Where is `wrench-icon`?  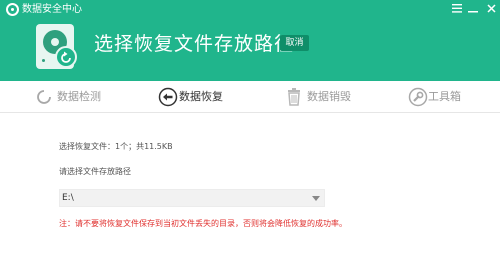 wrench-icon is located at coordinates (418, 97).